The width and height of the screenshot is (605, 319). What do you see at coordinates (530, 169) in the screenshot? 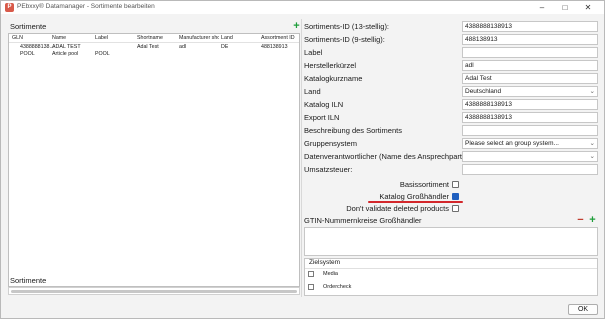
I see `umsatzsteuer-field` at bounding box center [530, 169].